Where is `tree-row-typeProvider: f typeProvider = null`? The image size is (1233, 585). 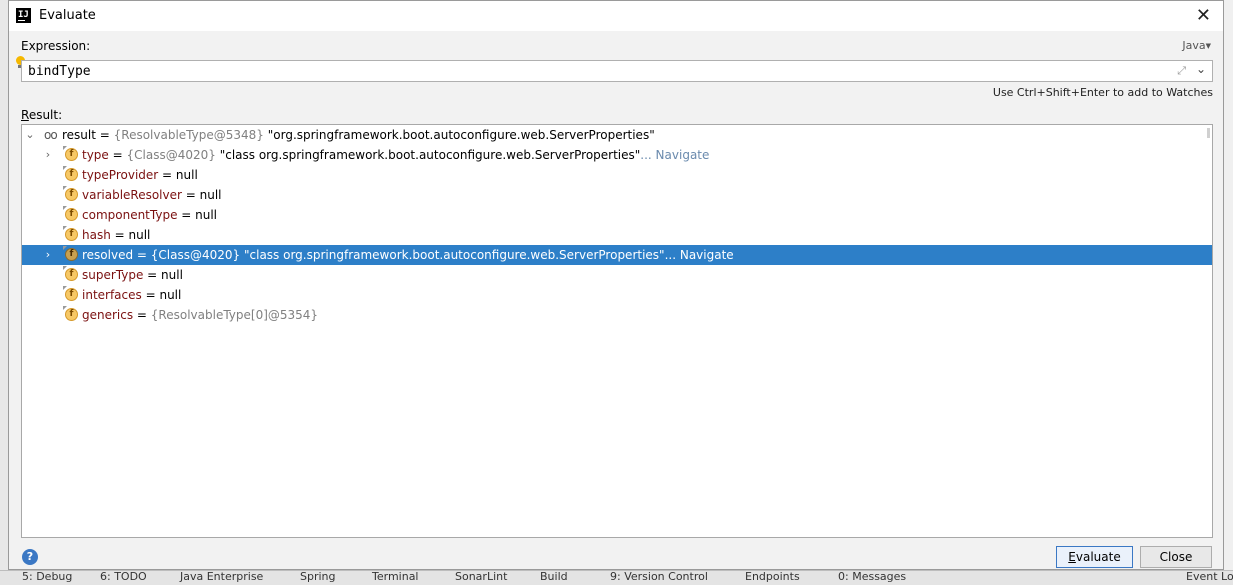 tree-row-typeProvider: f typeProvider = null is located at coordinates (617, 175).